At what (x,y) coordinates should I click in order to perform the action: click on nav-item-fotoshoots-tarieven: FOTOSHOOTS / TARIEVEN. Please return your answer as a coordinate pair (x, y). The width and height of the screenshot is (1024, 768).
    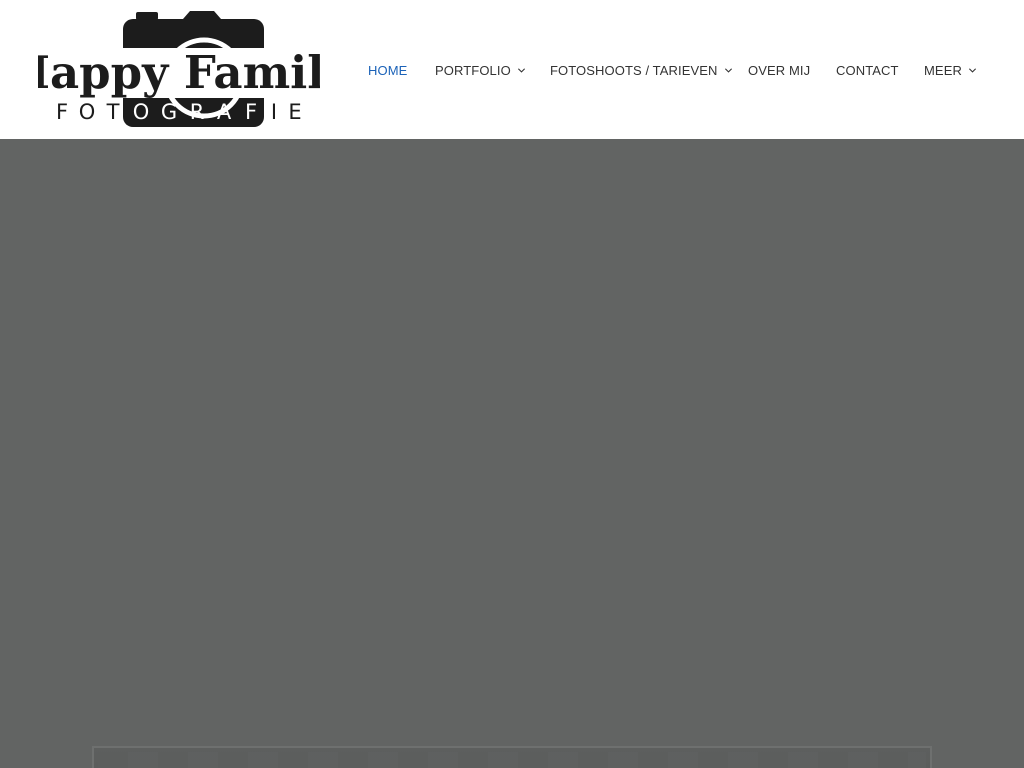
    Looking at the image, I should click on (641, 70).